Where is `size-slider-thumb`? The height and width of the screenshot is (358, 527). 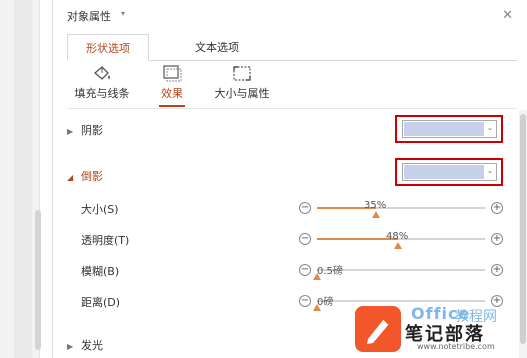 size-slider-thumb is located at coordinates (376, 214).